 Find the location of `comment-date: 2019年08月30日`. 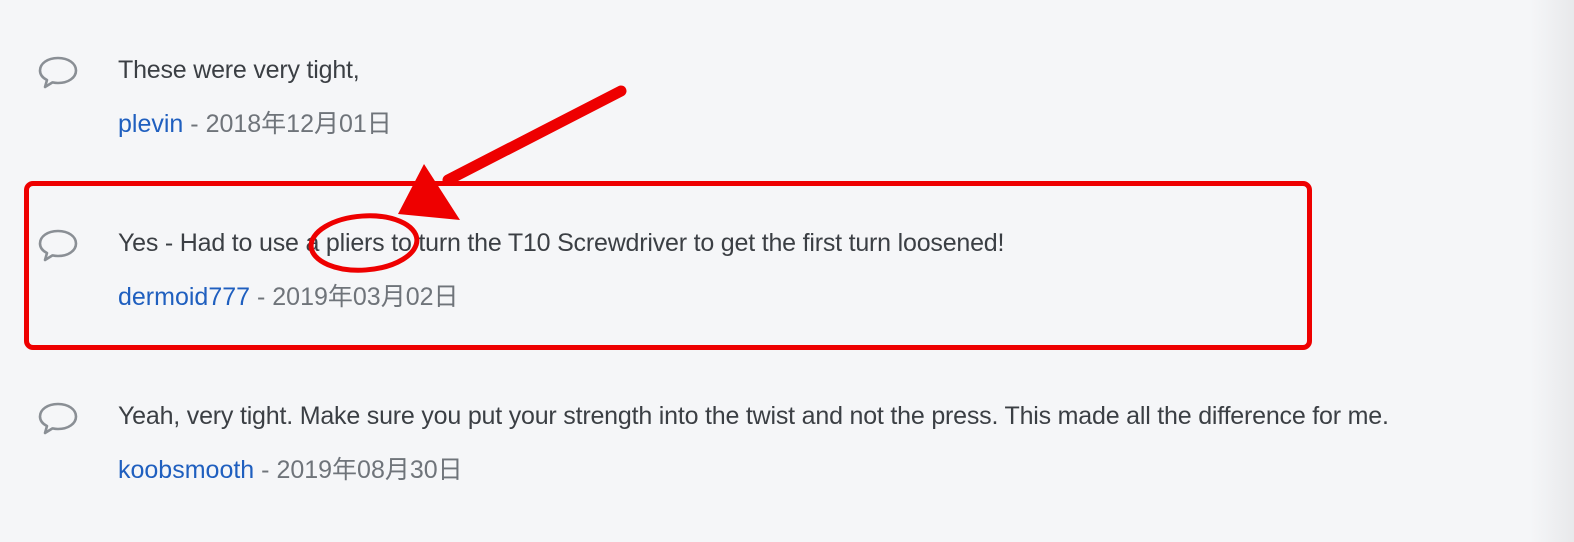

comment-date: 2019年08月30日 is located at coordinates (369, 470).